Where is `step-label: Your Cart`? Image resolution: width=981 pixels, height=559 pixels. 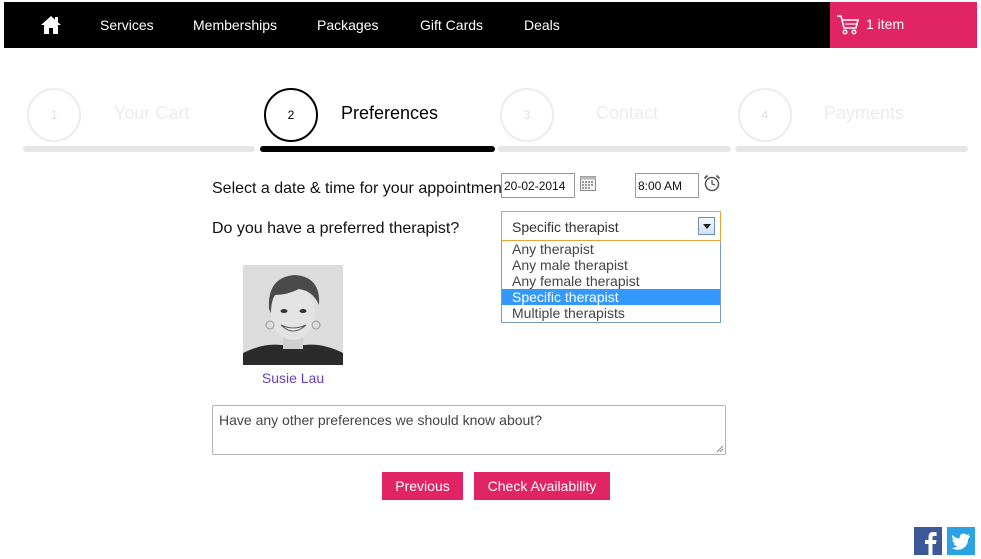
step-label: Your Cart is located at coordinates (152, 113).